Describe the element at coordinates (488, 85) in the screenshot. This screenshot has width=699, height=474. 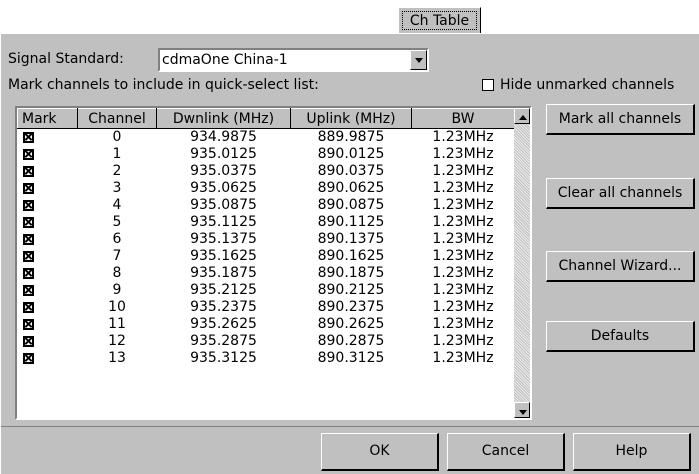
I see `hide-unmarked-checkbox` at that location.